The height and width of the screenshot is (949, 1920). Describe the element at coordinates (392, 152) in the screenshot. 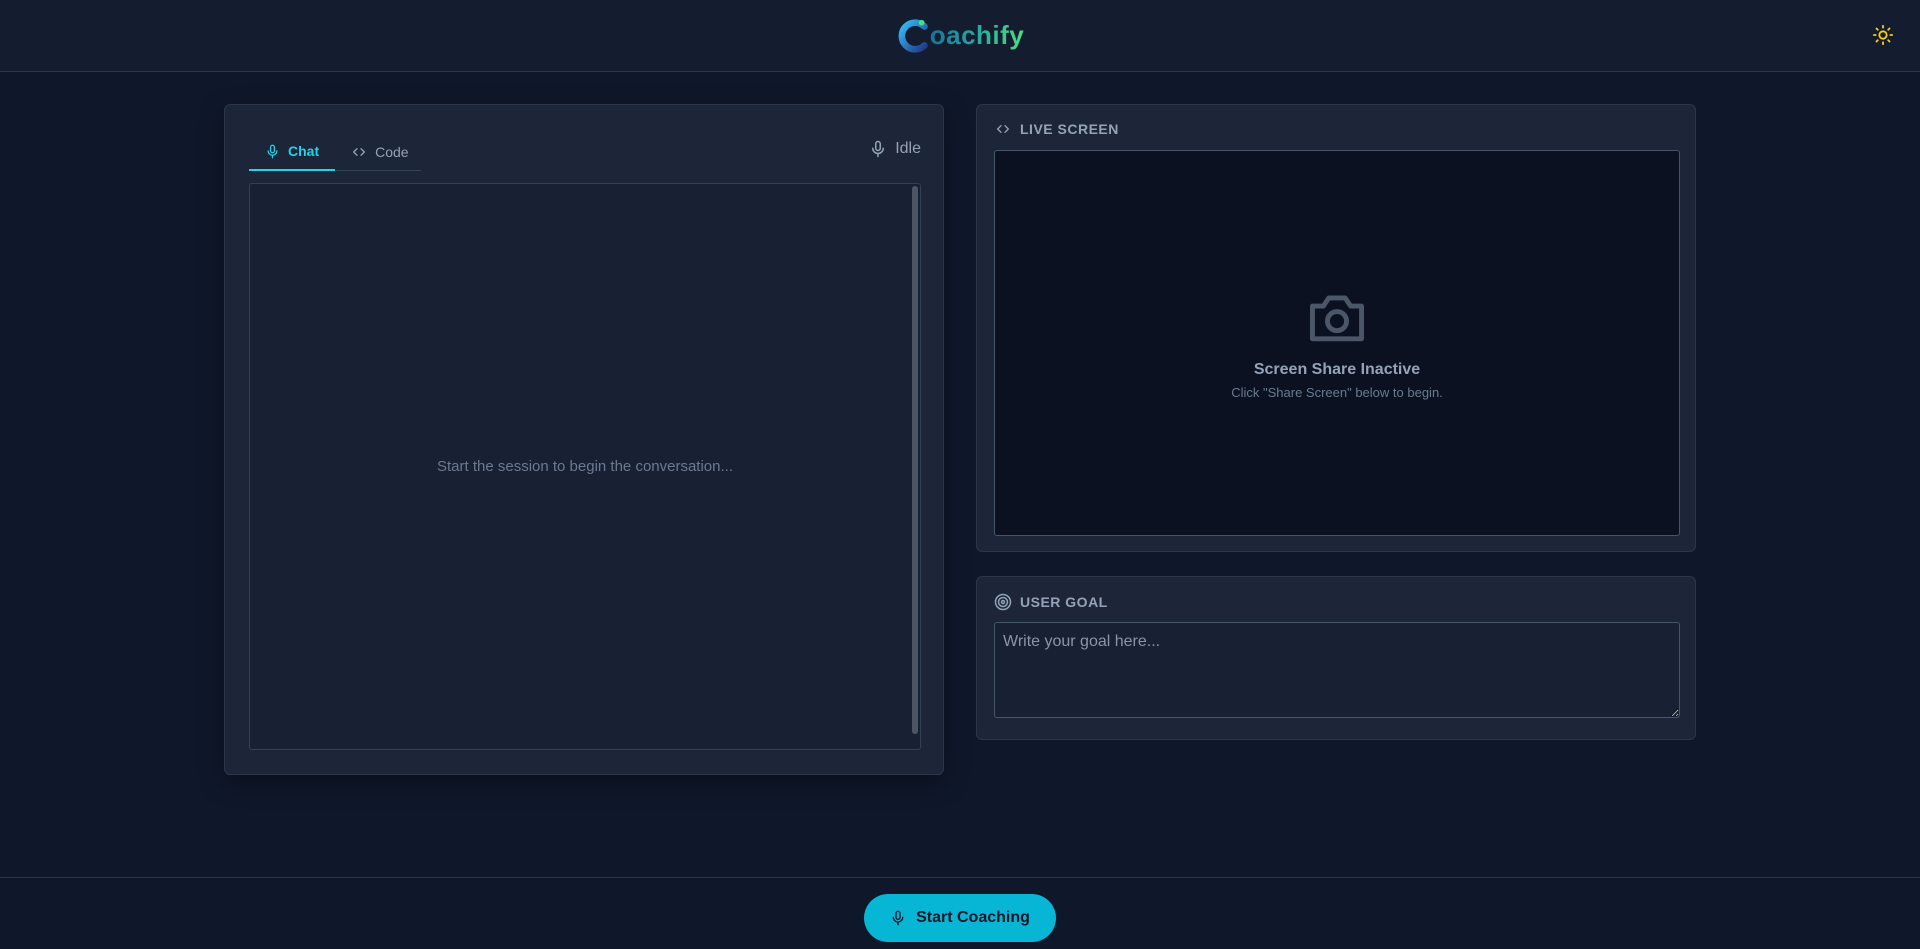

I see `tab-code-label: Code` at that location.